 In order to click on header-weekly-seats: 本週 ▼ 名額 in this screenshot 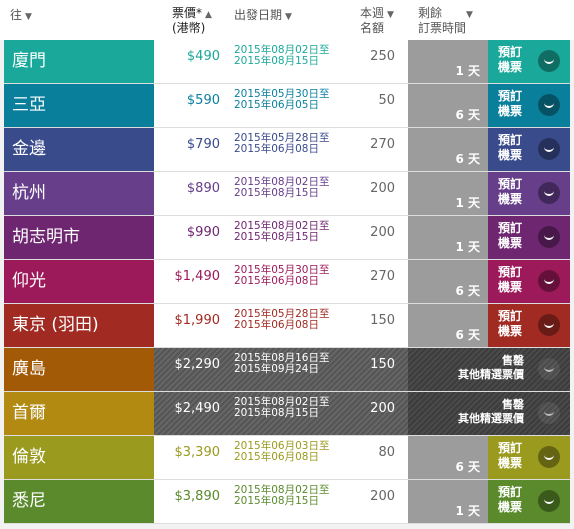, I will do `click(377, 21)`.